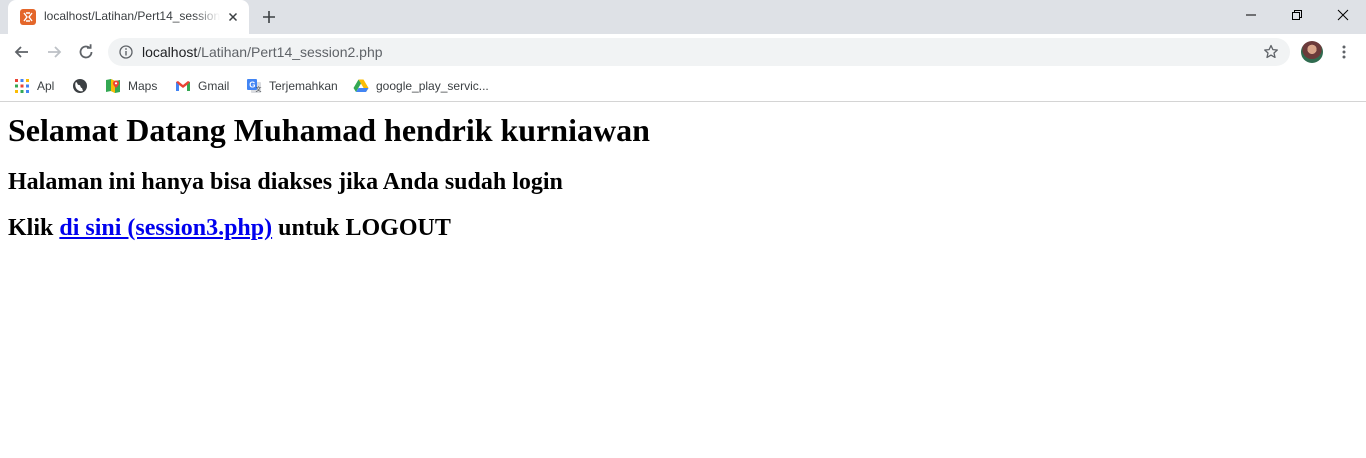  I want to click on address-bar: localhost/Latihan/Pert14_session2.php, so click(699, 52).